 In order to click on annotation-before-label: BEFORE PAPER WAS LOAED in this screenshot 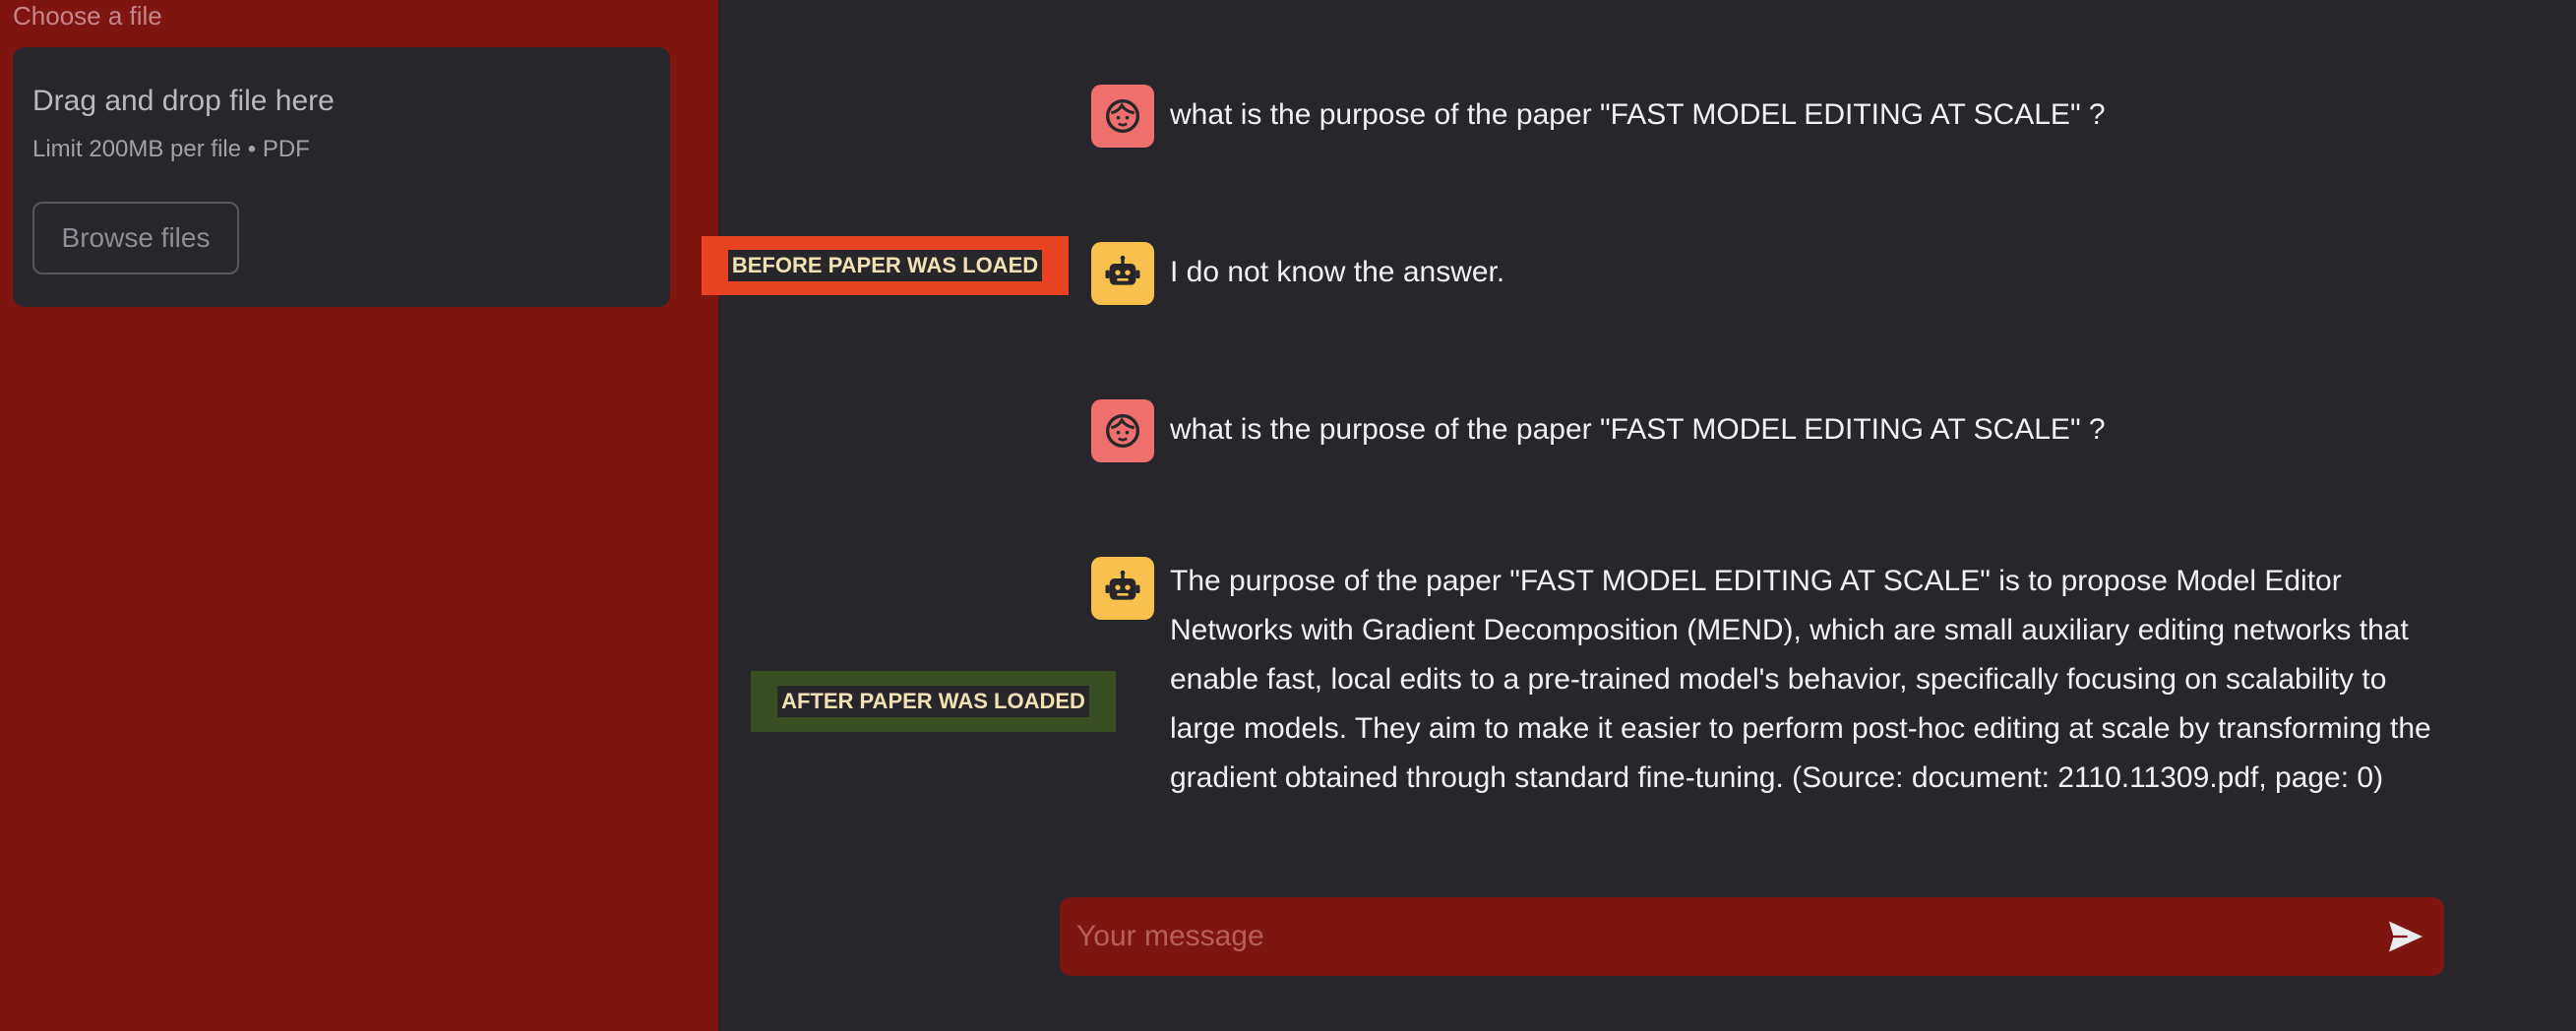, I will do `click(885, 265)`.